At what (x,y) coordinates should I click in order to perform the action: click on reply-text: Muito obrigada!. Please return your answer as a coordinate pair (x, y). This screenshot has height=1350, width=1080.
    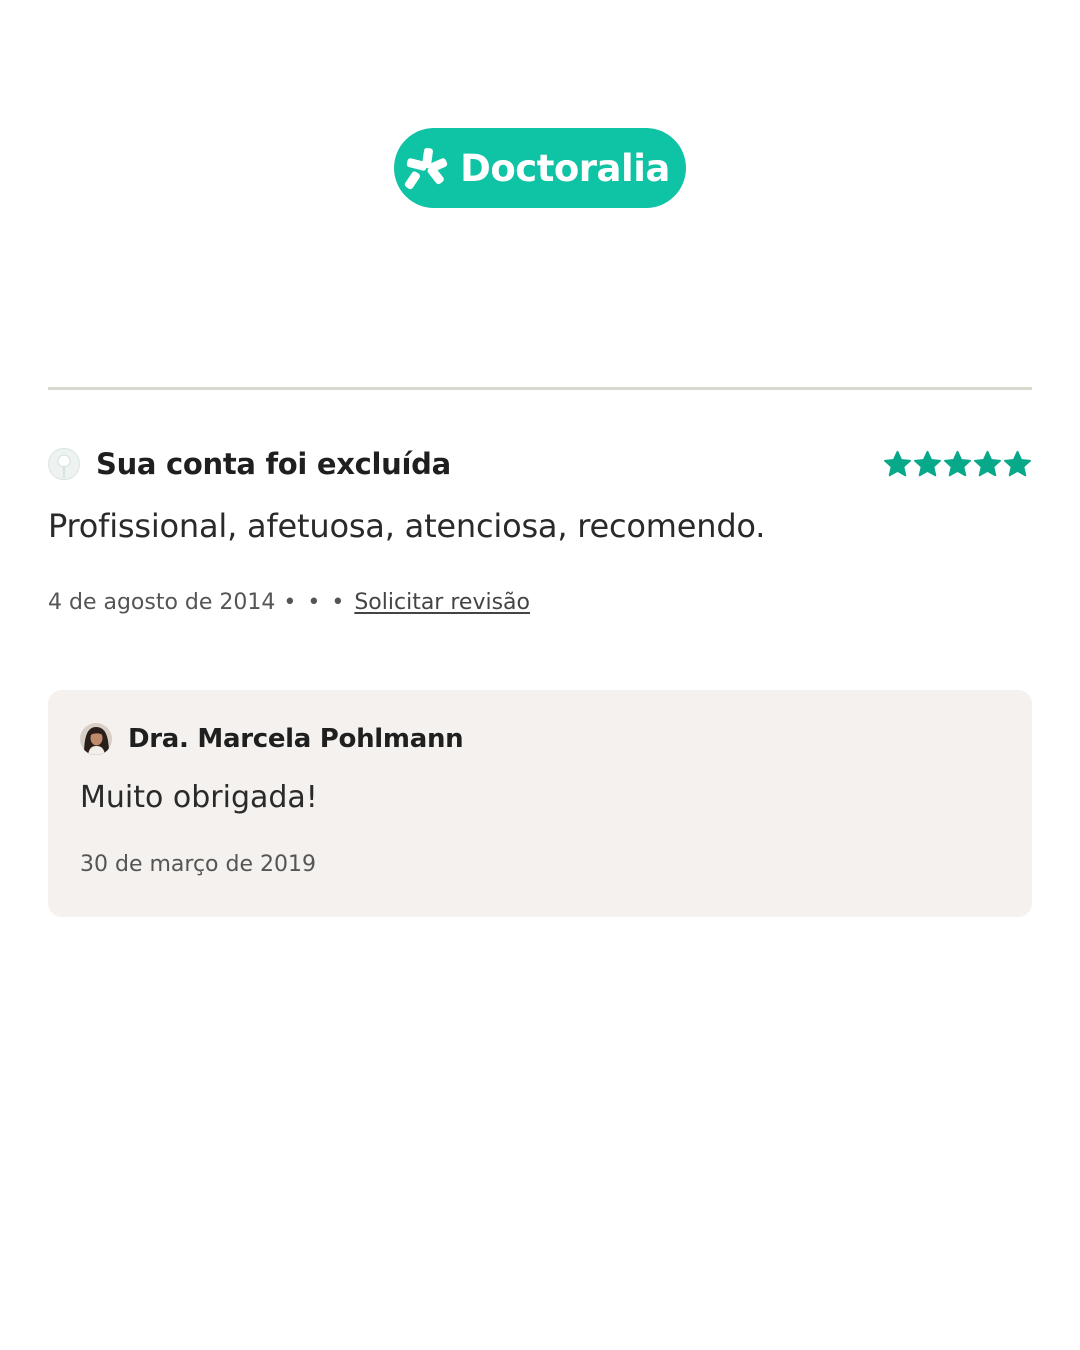
    Looking at the image, I should click on (199, 797).